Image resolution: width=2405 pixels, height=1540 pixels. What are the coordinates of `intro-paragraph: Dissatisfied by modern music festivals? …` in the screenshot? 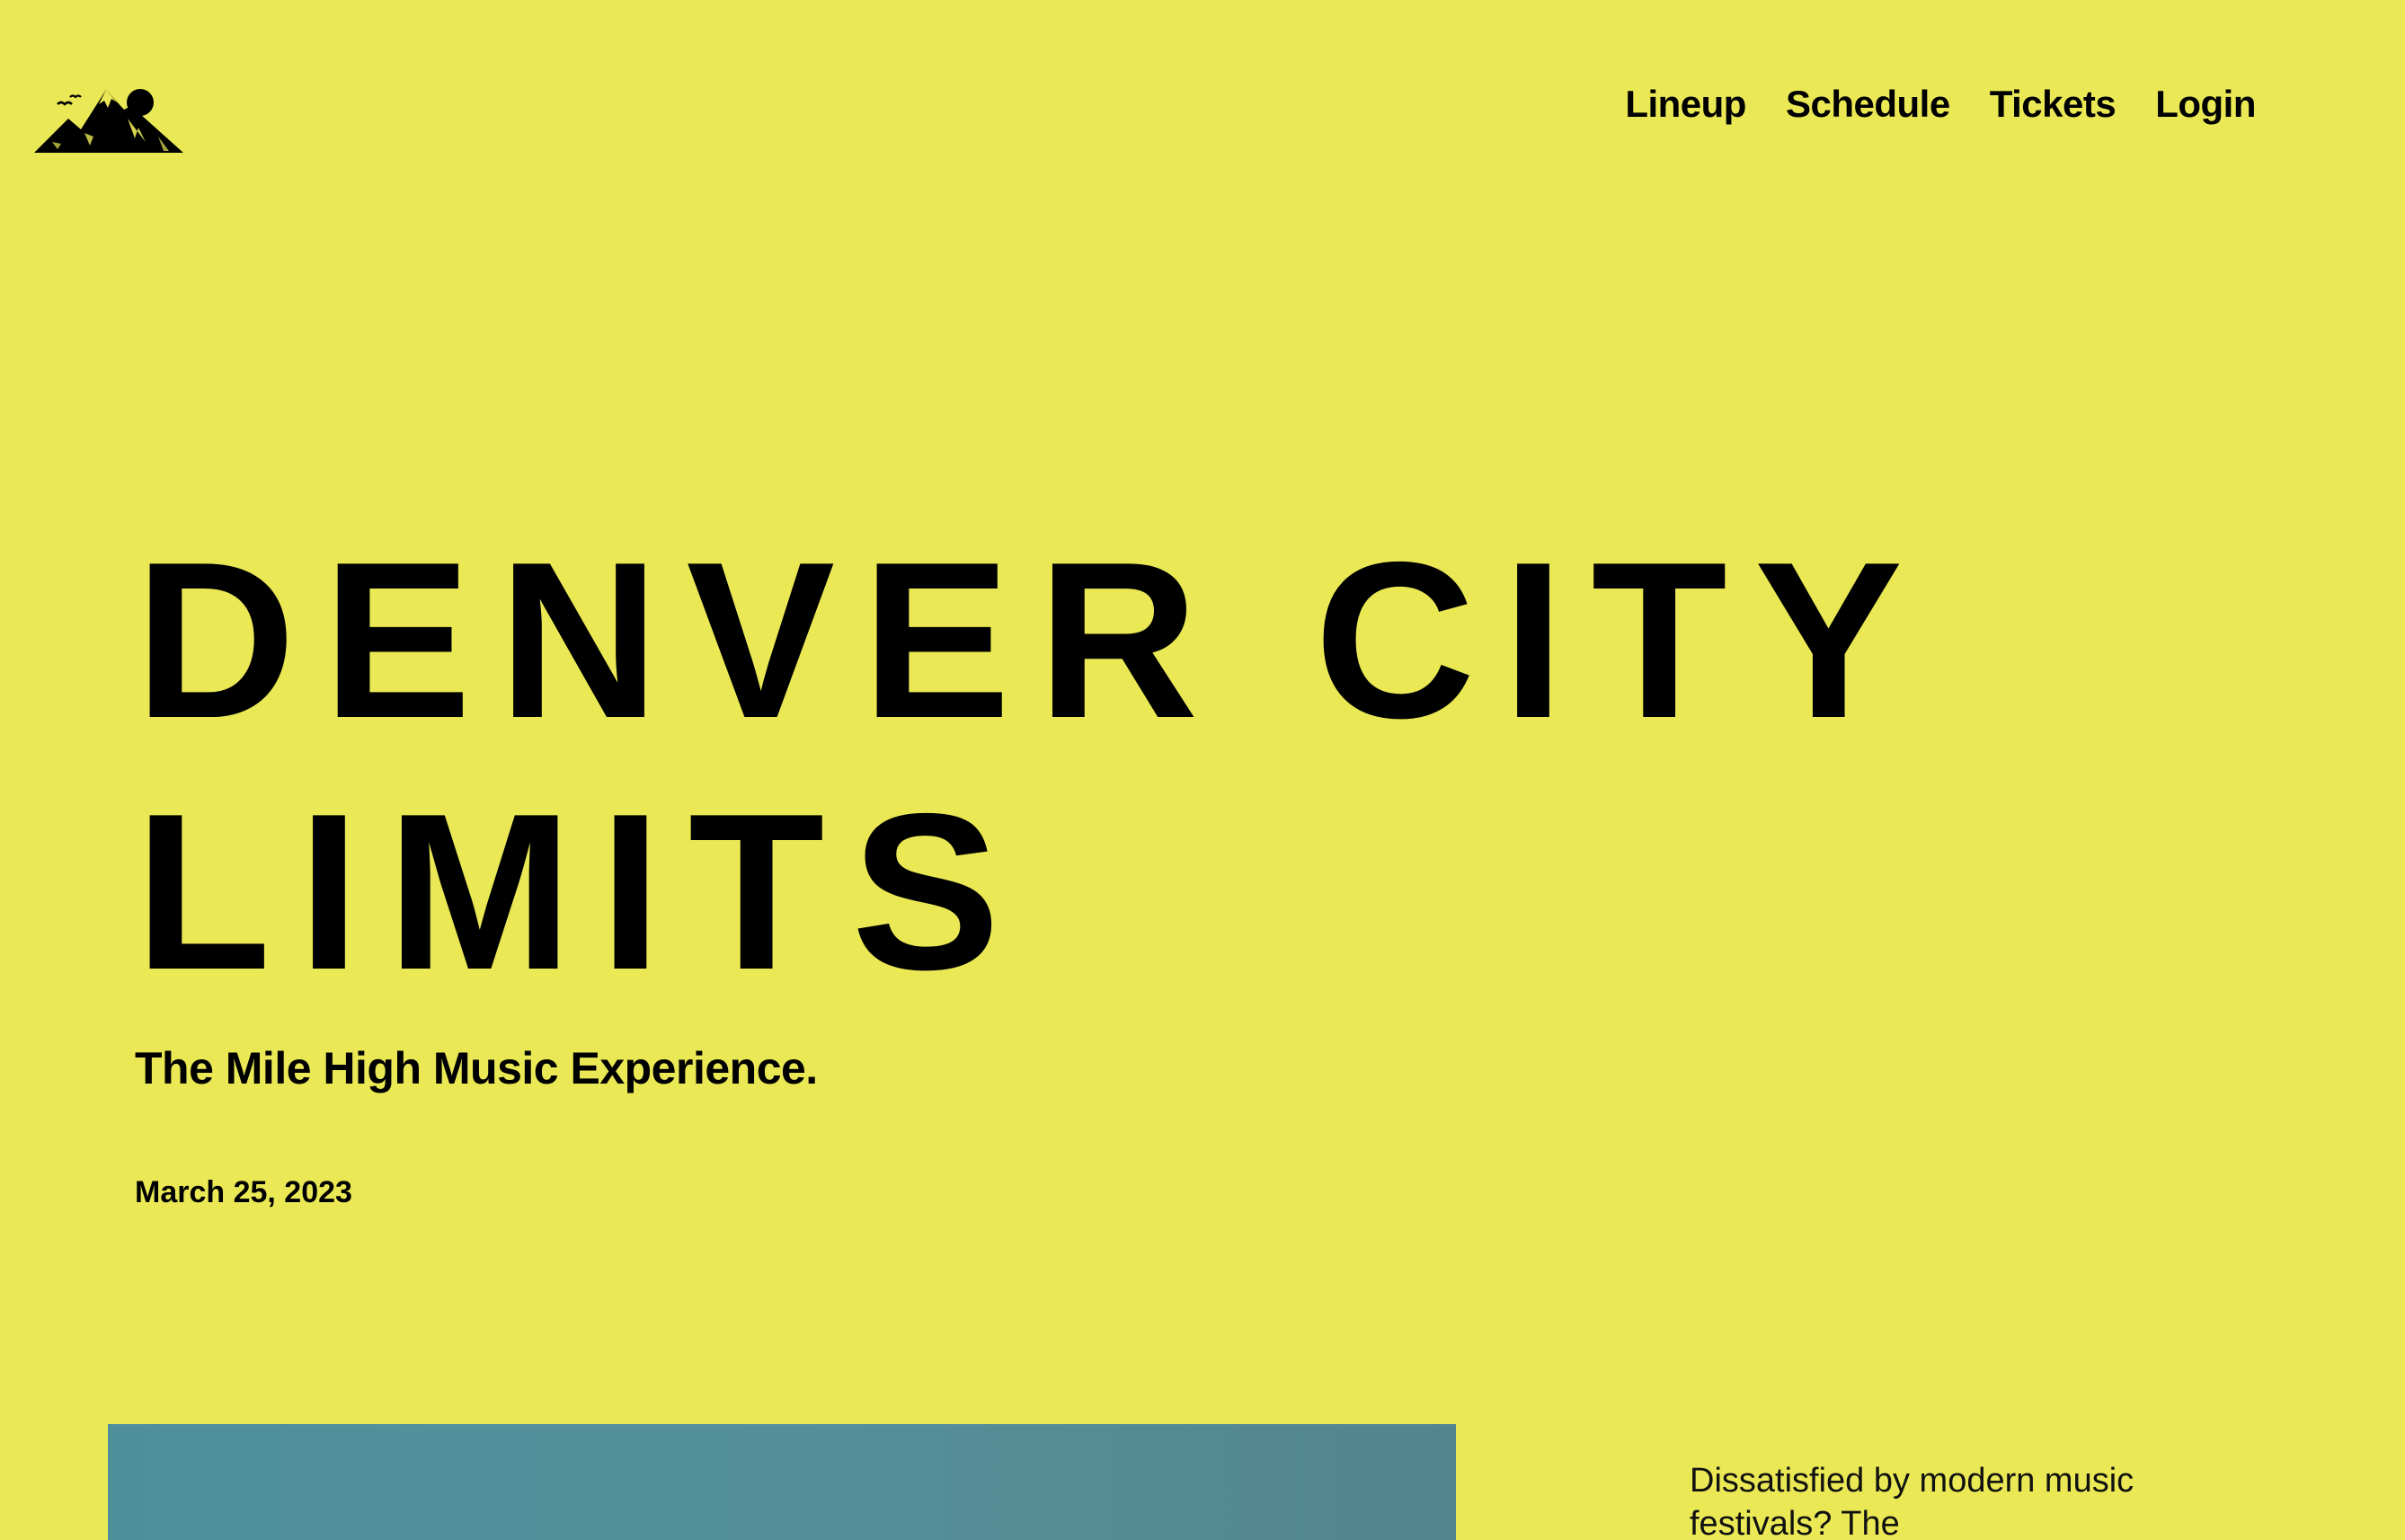 It's located at (1912, 1501).